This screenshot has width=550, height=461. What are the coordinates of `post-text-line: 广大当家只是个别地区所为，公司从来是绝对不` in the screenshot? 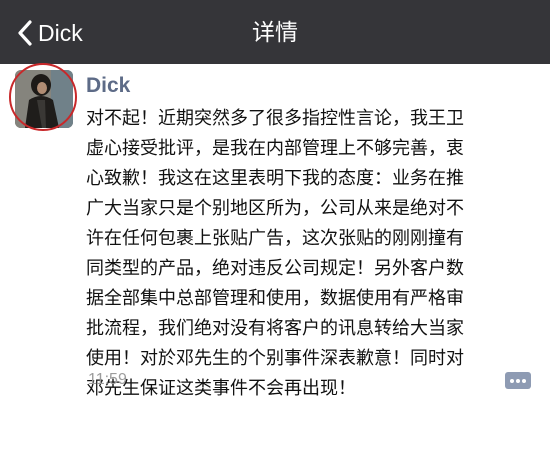 It's located at (275, 208).